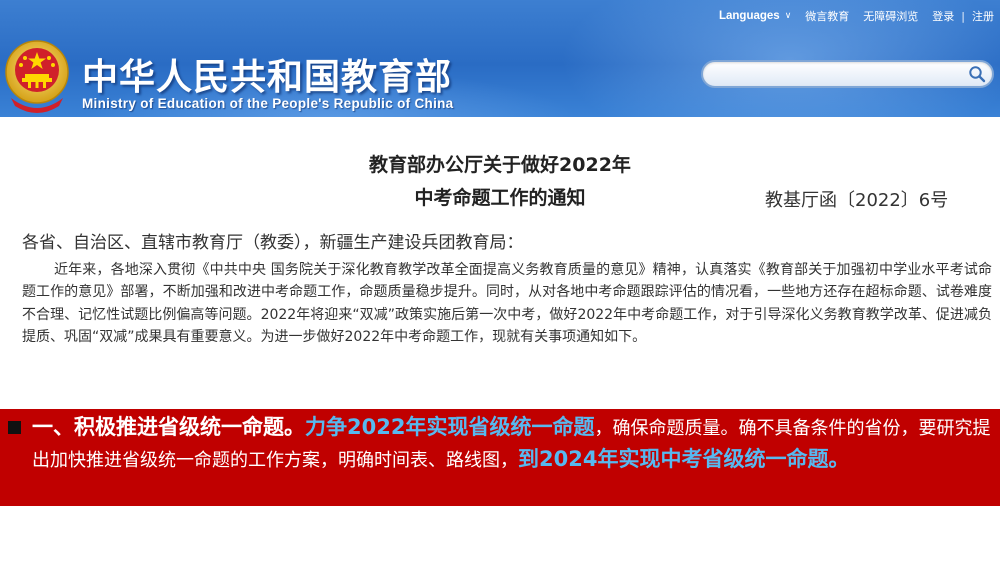  What do you see at coordinates (267, 74) in the screenshot?
I see `site-title-cn: 中华人民共和国教育部` at bounding box center [267, 74].